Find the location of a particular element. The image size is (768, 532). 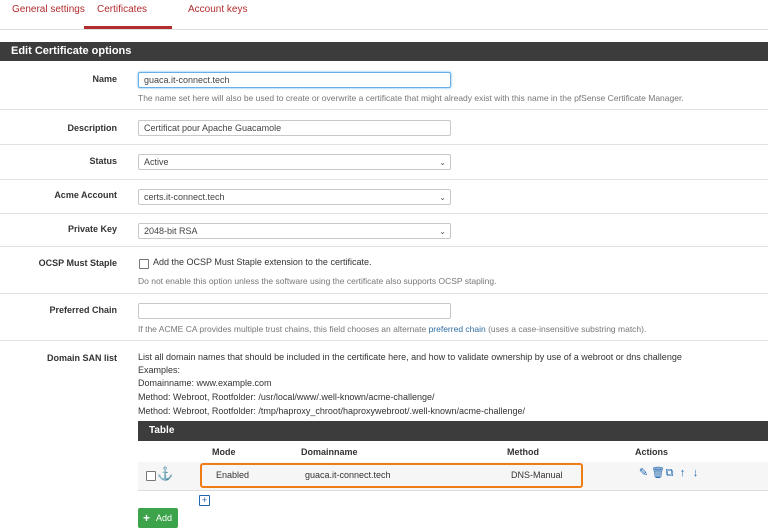

description-input: Certificat pour Apache Guacamole is located at coordinates (294, 128).